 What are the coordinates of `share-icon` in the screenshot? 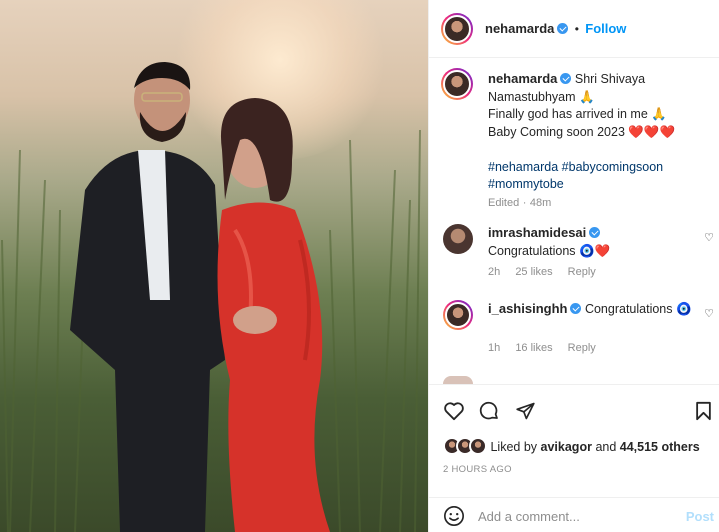 It's located at (525, 411).